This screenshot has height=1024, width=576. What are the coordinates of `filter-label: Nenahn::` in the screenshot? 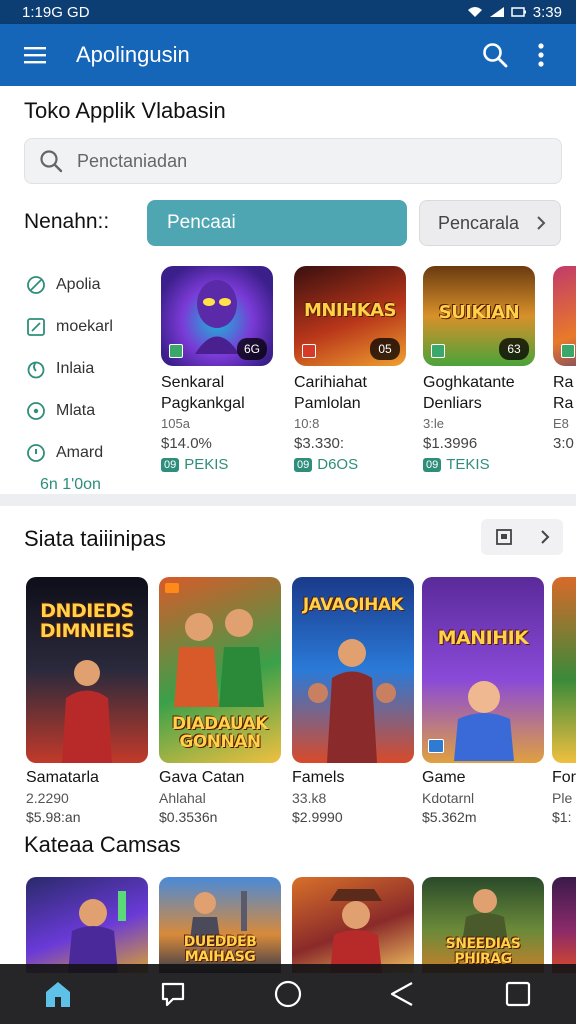 It's located at (67, 221).